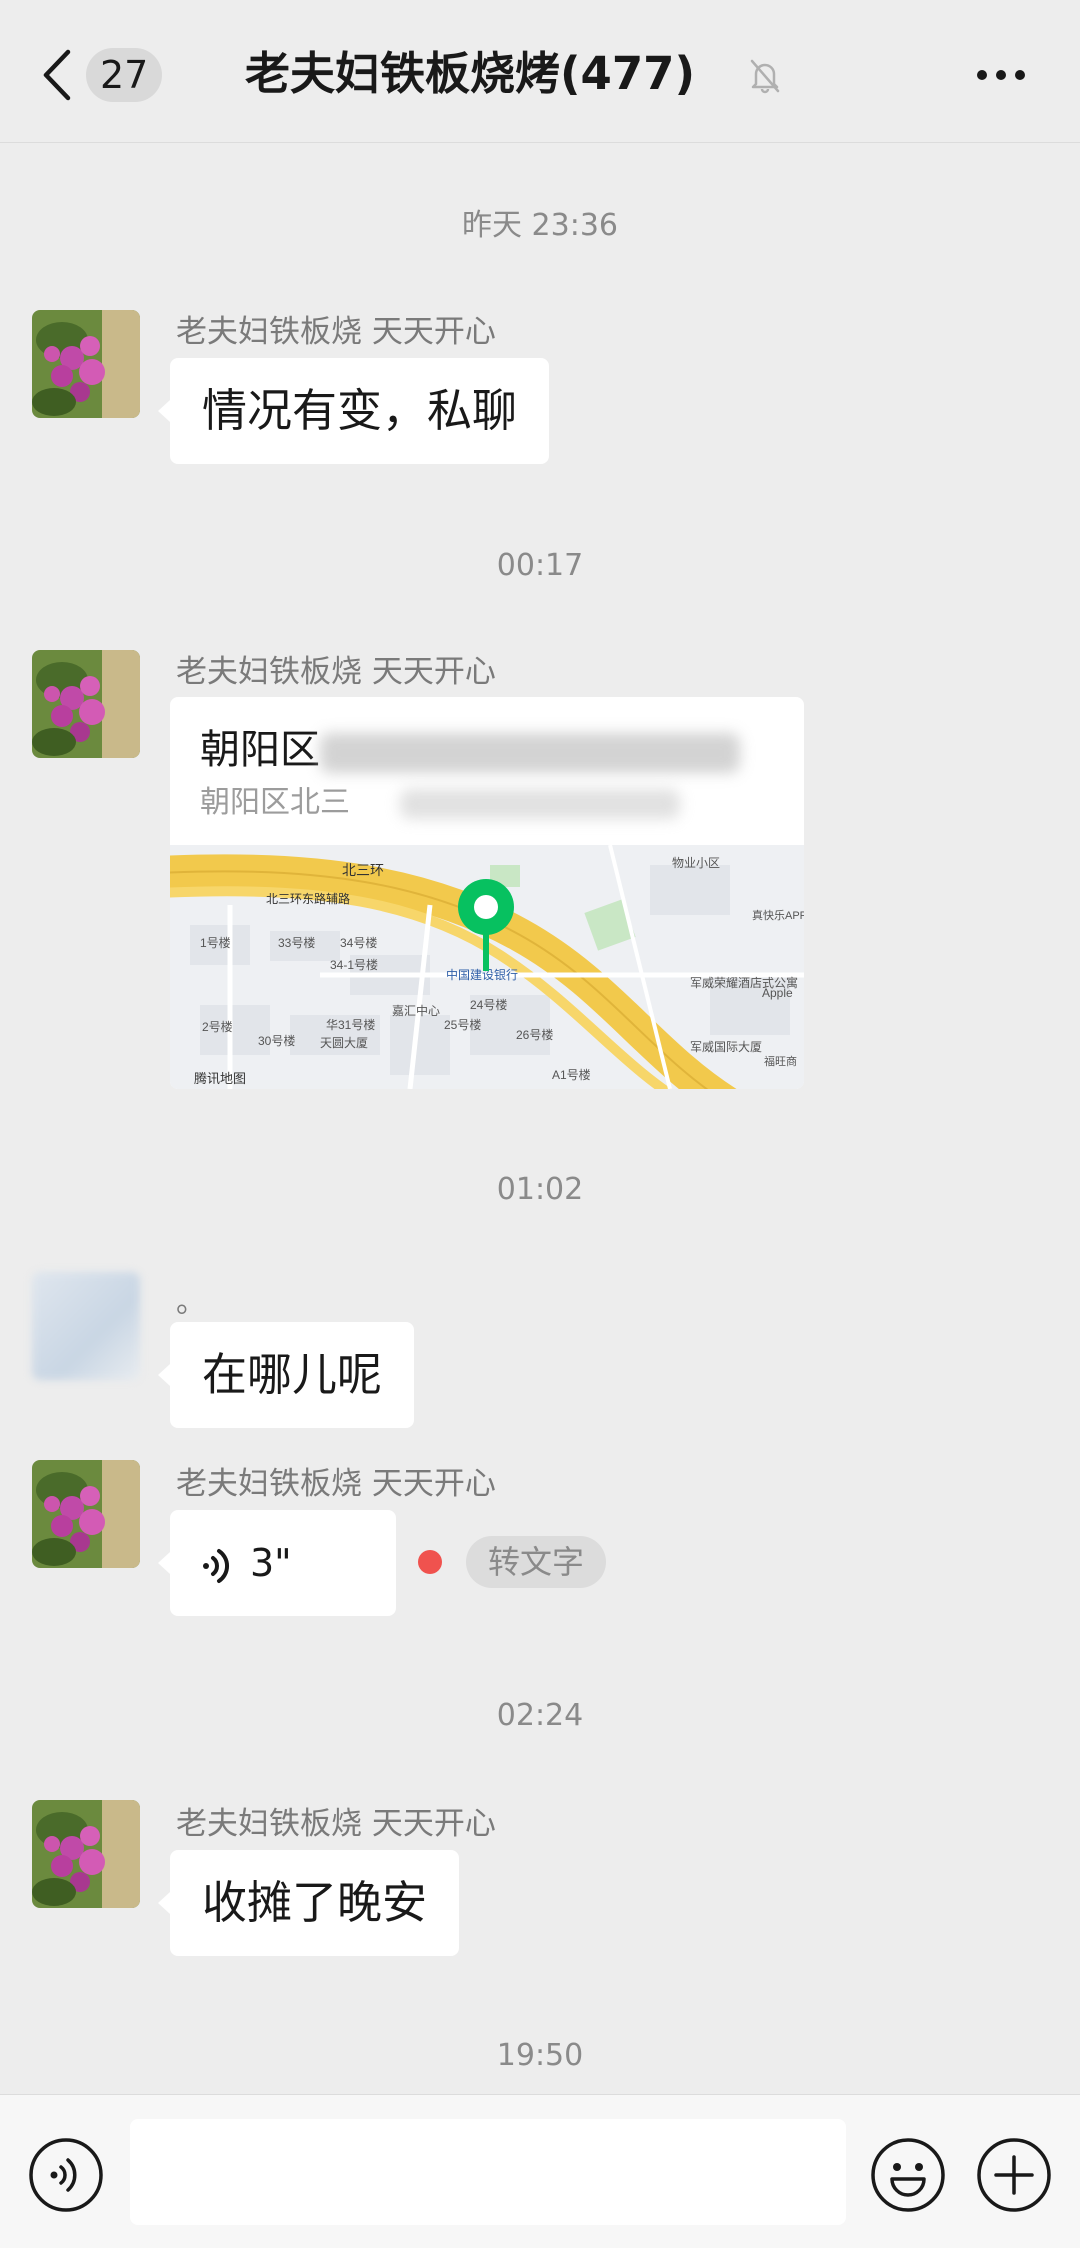  I want to click on chat-title: 老夫妇铁板烧烤(477), so click(470, 73).